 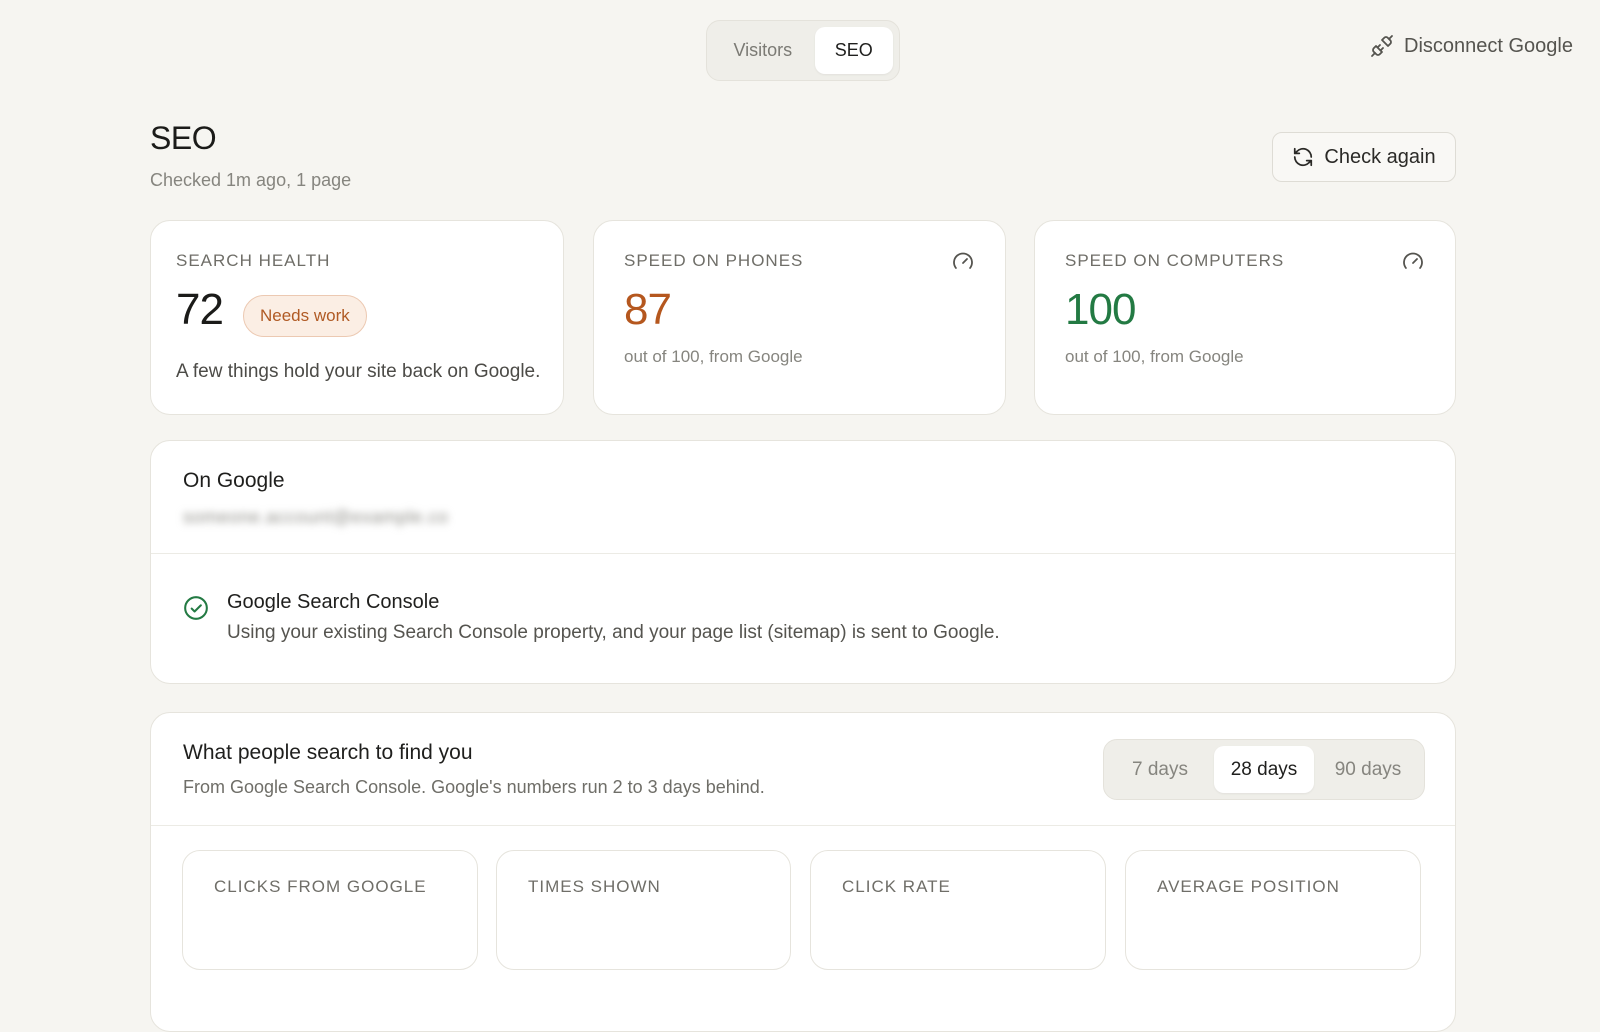 What do you see at coordinates (713, 356) in the screenshot?
I see `speed-phones-note: out of 100, from Google` at bounding box center [713, 356].